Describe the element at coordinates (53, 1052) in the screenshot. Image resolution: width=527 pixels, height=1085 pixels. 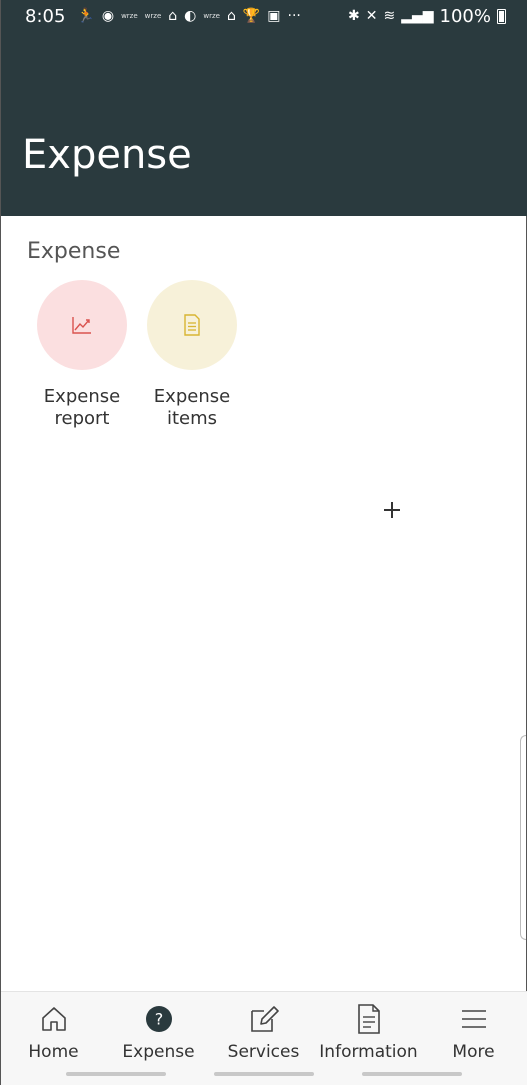
I see `tab-label: Home` at that location.